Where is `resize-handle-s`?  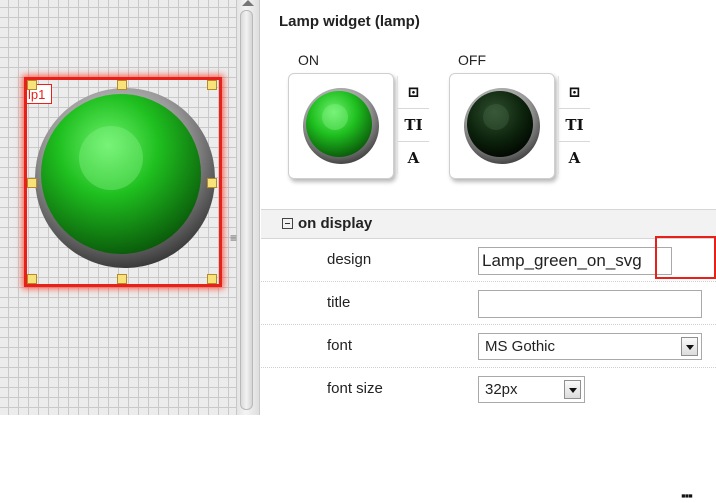 resize-handle-s is located at coordinates (122, 279).